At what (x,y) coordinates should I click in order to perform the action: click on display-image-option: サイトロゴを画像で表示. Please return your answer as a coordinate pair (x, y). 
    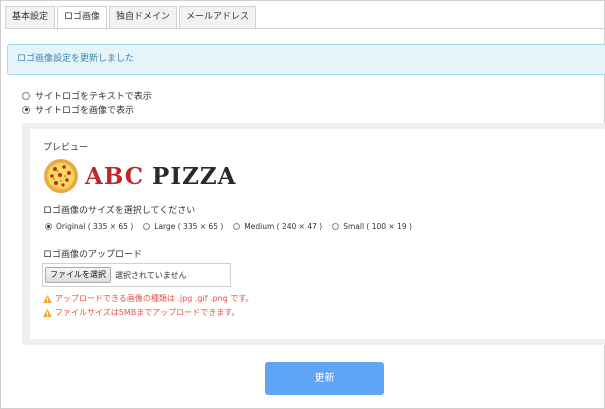
    Looking at the image, I should click on (78, 109).